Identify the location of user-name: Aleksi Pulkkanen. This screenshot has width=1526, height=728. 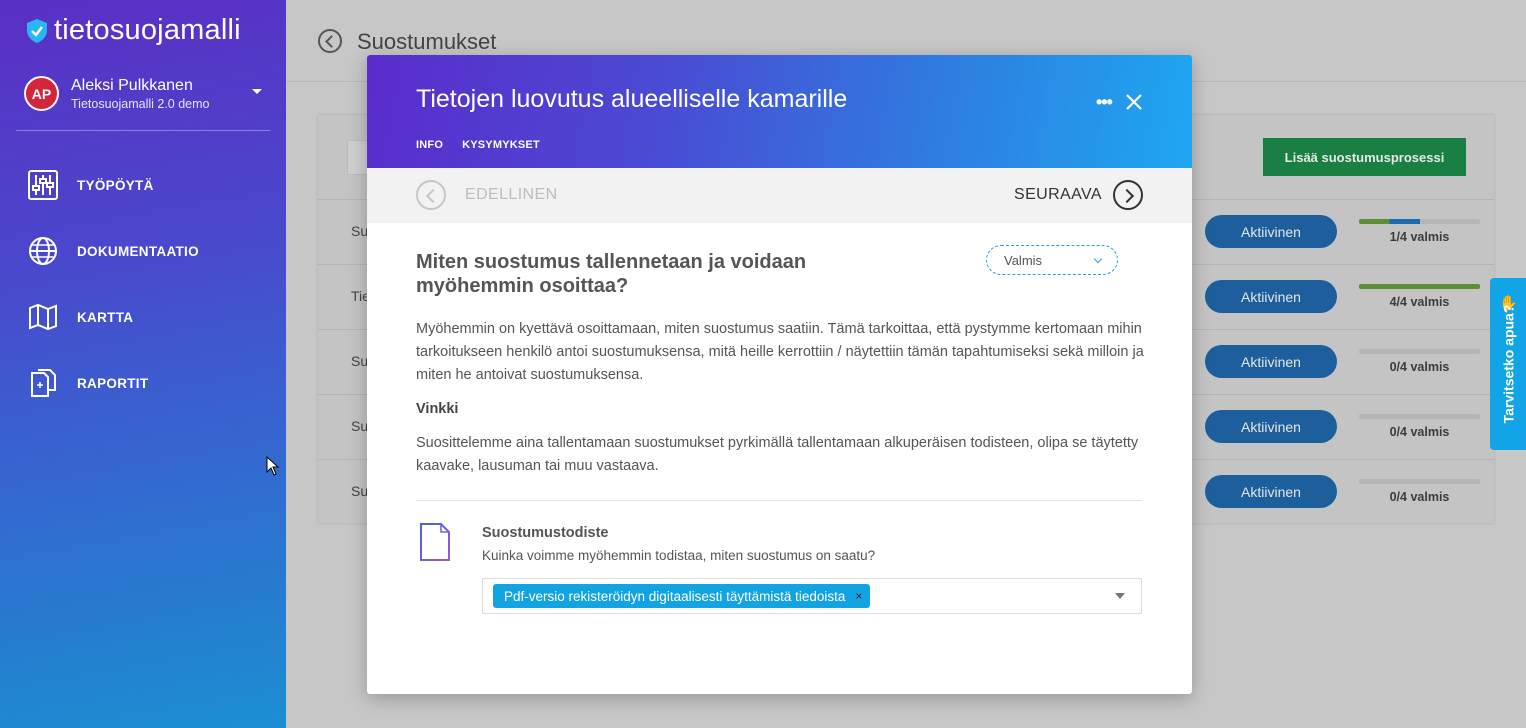
(132, 85).